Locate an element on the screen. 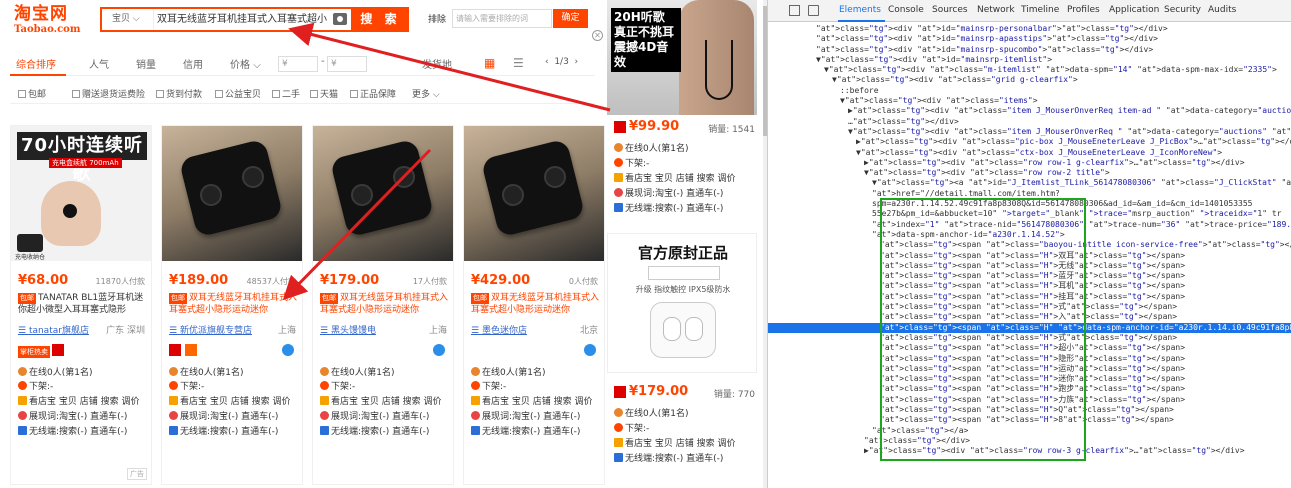 The width and height of the screenshot is (1291, 488). sort-default: 综合排序 is located at coordinates (36, 63).